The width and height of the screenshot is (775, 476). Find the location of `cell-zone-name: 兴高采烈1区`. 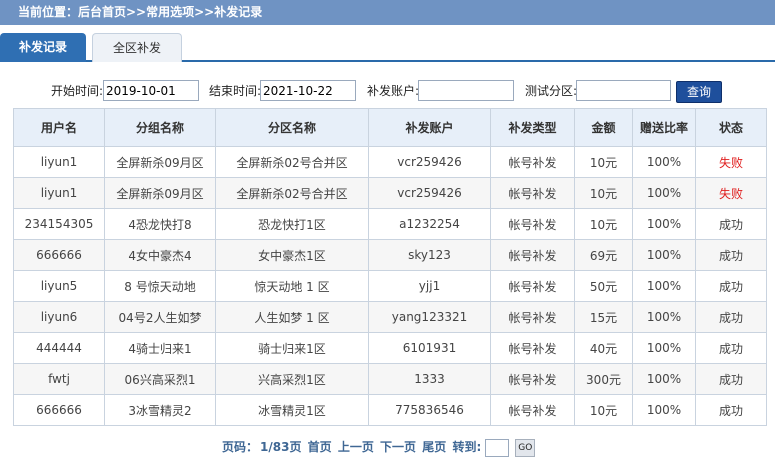

cell-zone-name: 兴高采烈1区 is located at coordinates (292, 379).